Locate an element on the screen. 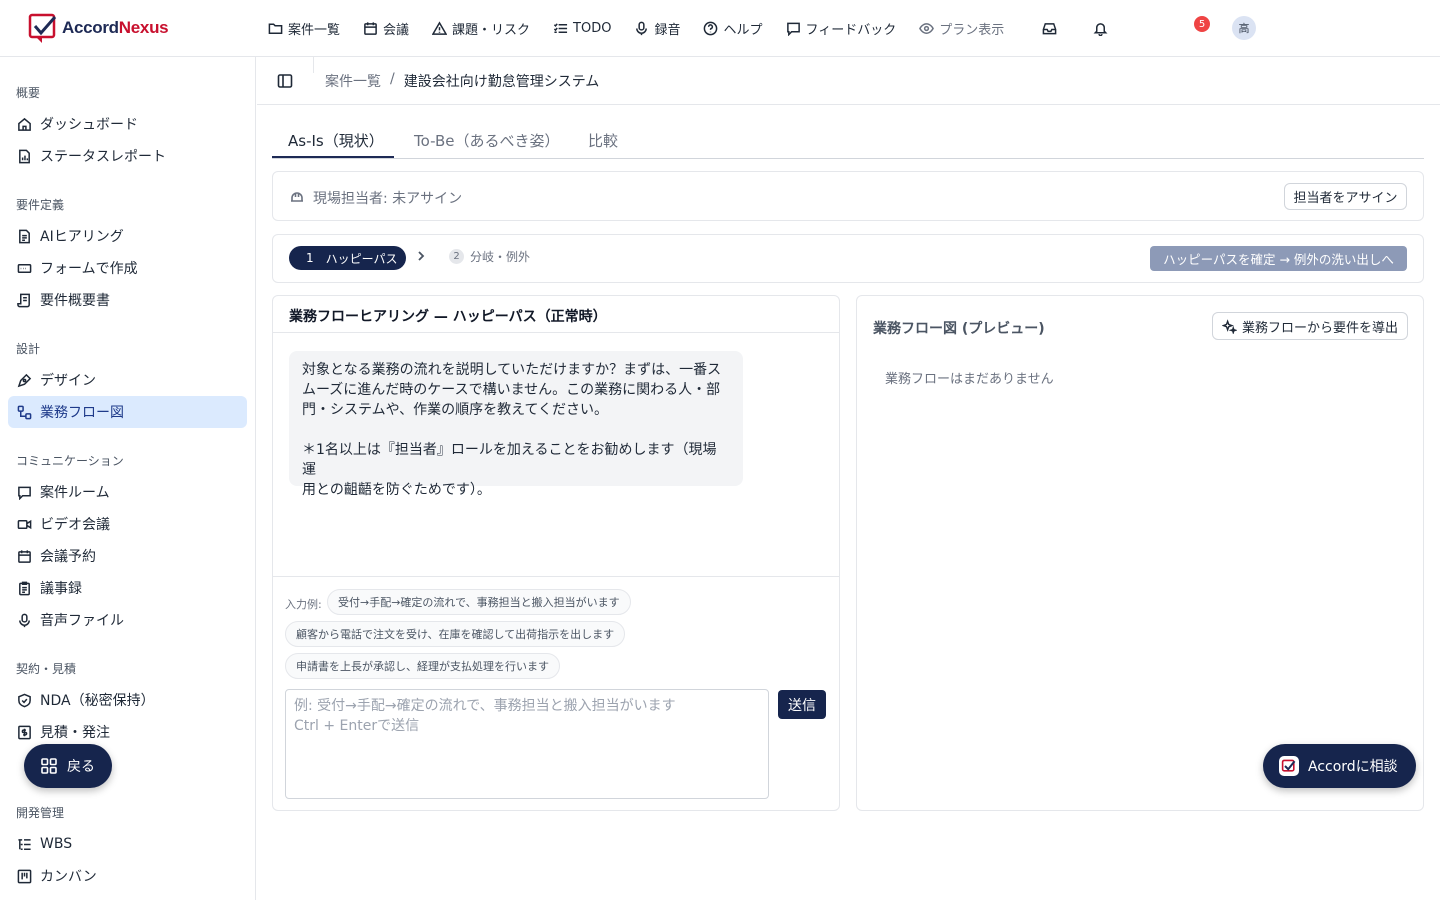 Image resolution: width=1440 pixels, height=900 pixels. example-chip: 受付→手配→確定の流れで、事務担当と搬入担当がいます is located at coordinates (479, 602).